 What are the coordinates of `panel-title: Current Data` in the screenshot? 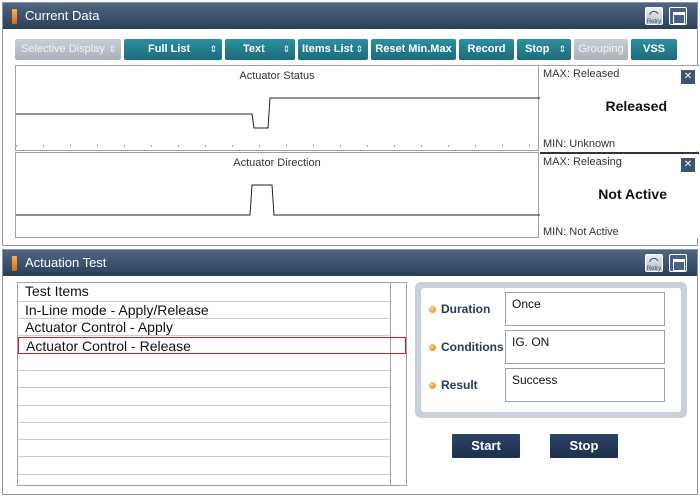 It's located at (62, 15).